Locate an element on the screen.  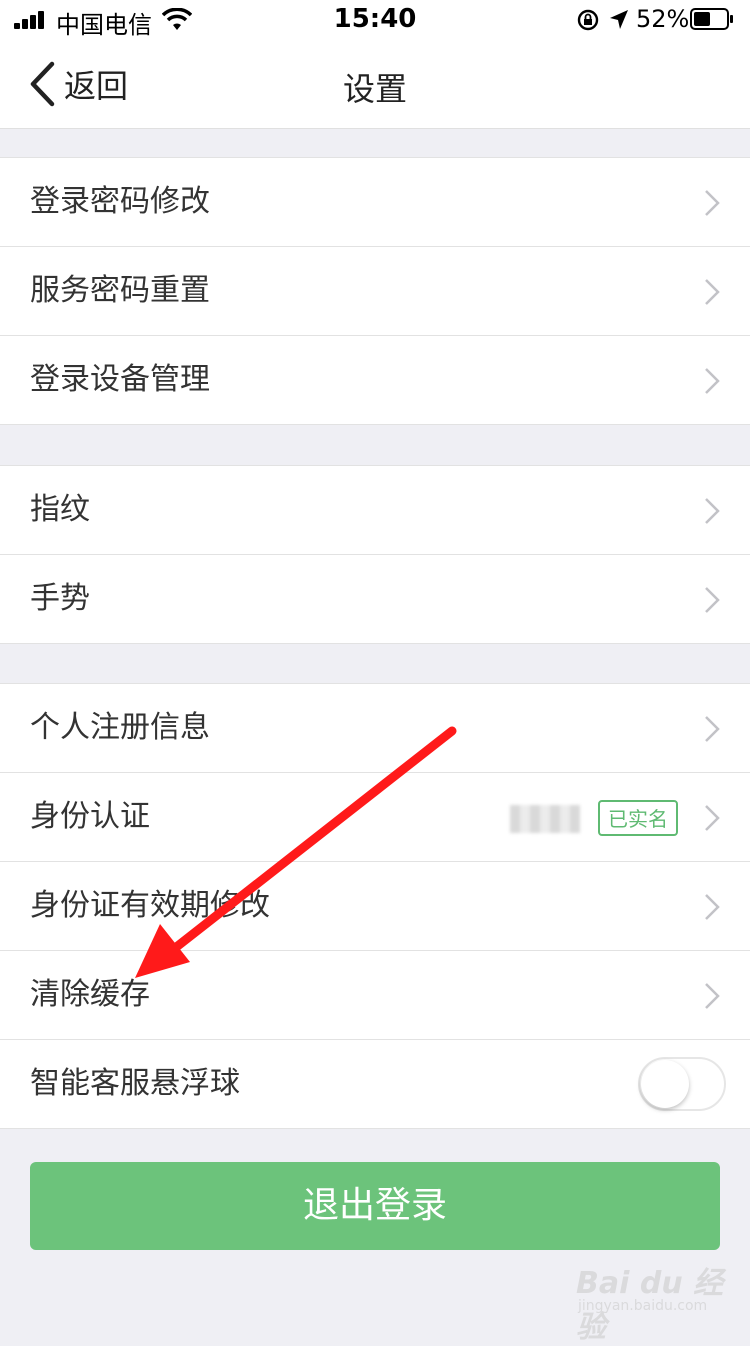
floating-assistant-toggle is located at coordinates (682, 1084).